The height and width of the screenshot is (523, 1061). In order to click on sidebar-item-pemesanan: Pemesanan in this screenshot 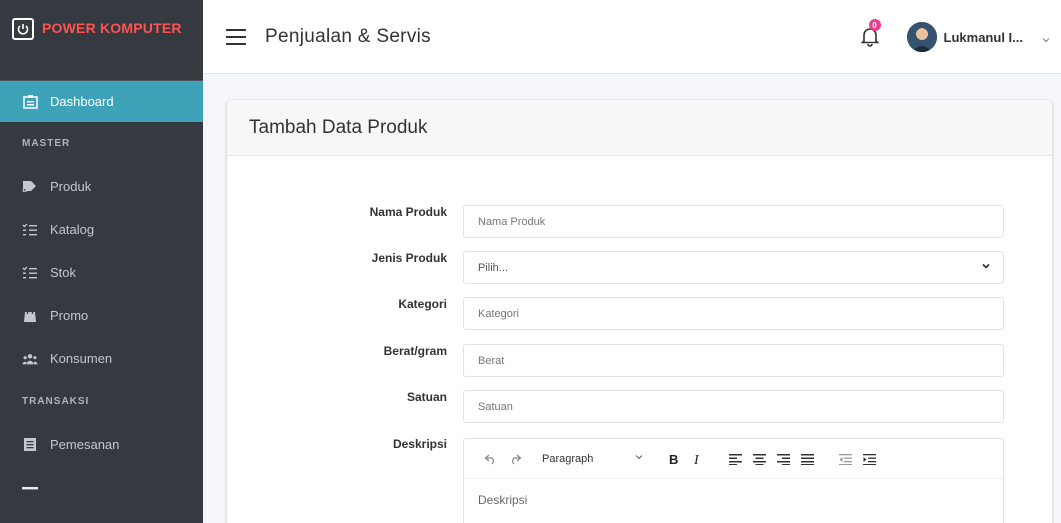, I will do `click(101, 444)`.